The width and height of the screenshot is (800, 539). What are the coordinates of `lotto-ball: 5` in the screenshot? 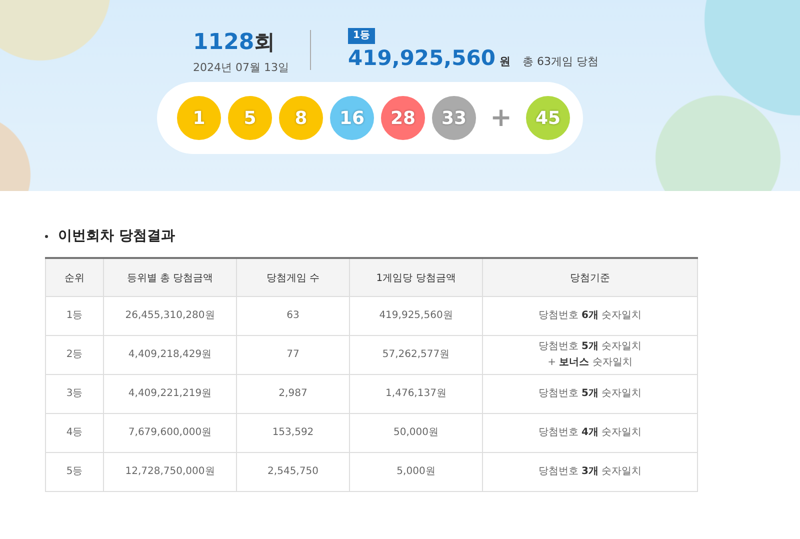 It's located at (250, 118).